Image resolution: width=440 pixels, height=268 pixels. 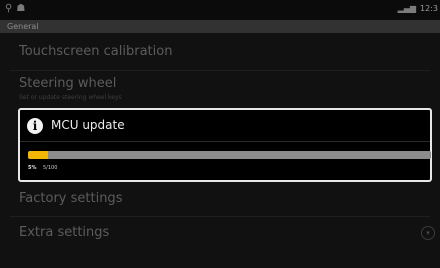 What do you see at coordinates (15, 8) in the screenshot?
I see `status-left-icons: ⚲ ☗` at bounding box center [15, 8].